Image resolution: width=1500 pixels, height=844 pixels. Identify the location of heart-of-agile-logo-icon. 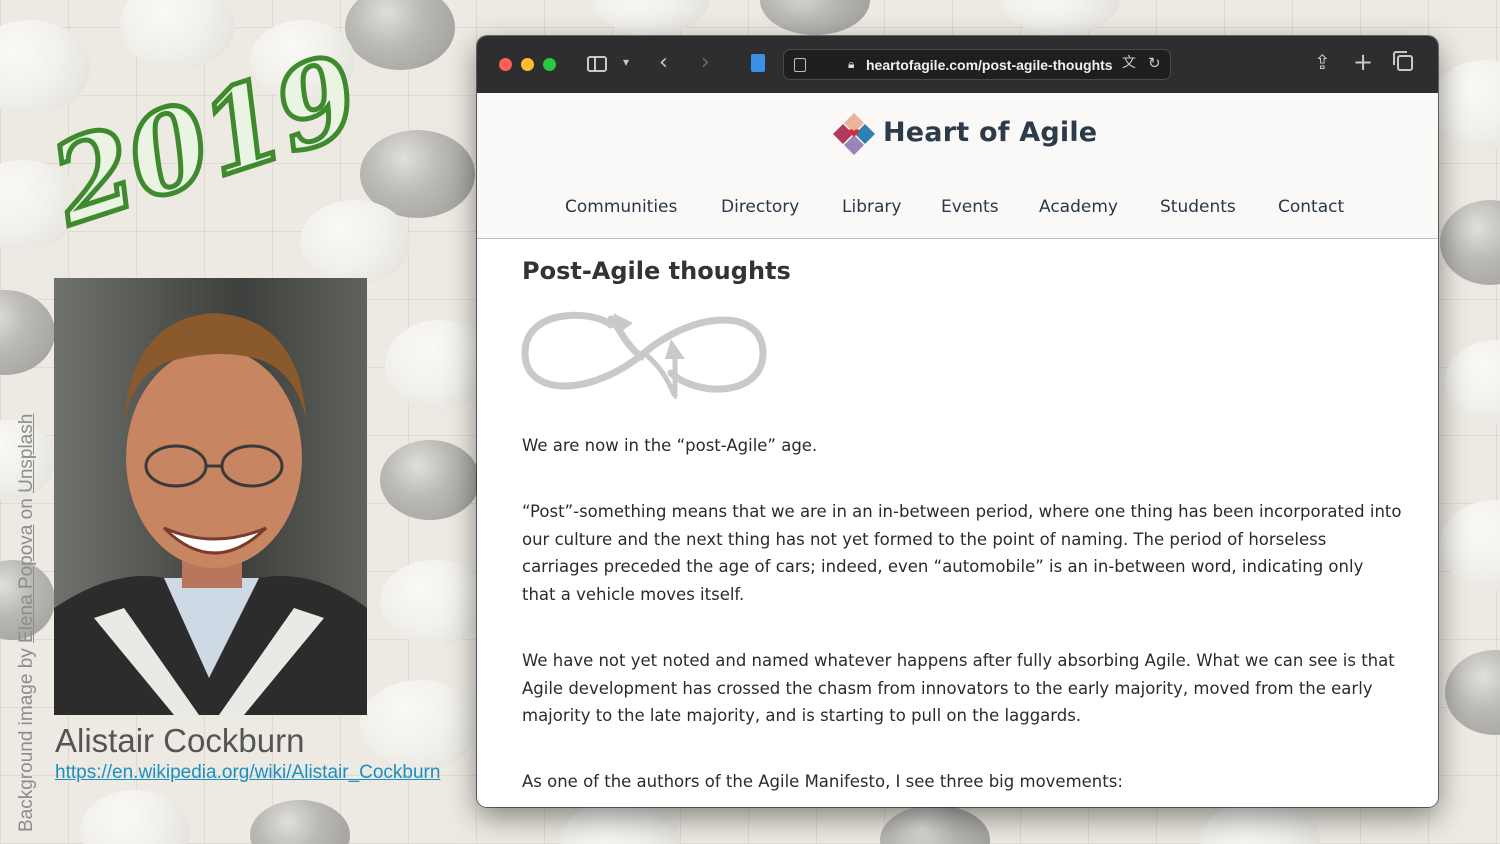
(854, 134).